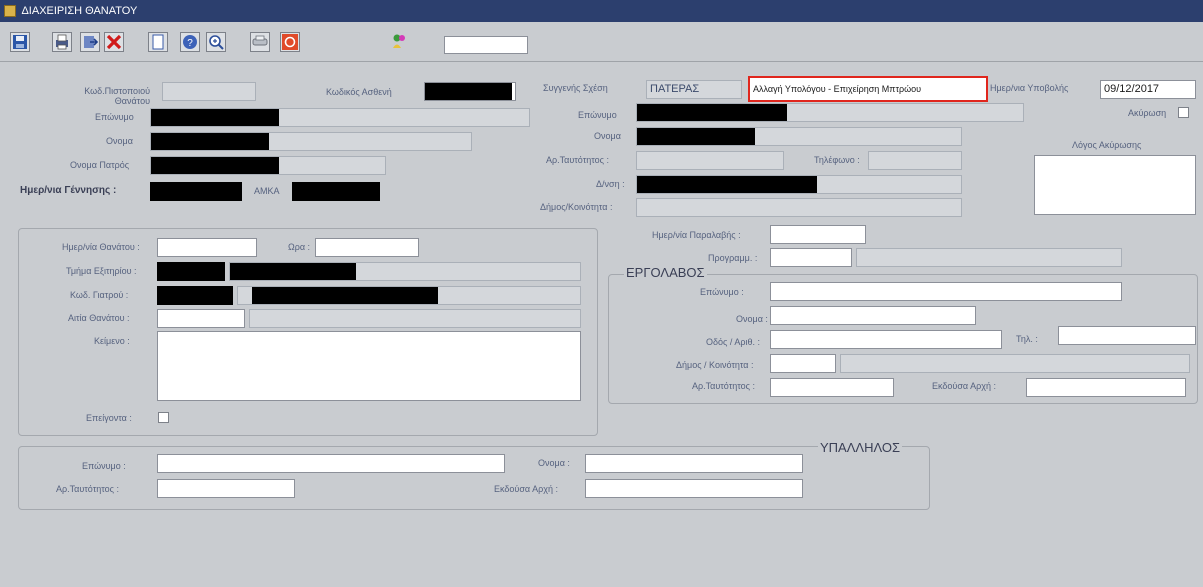 The image size is (1203, 587). Describe the element at coordinates (1106, 387) in the screenshot. I see `contractor-issuer-field` at that location.